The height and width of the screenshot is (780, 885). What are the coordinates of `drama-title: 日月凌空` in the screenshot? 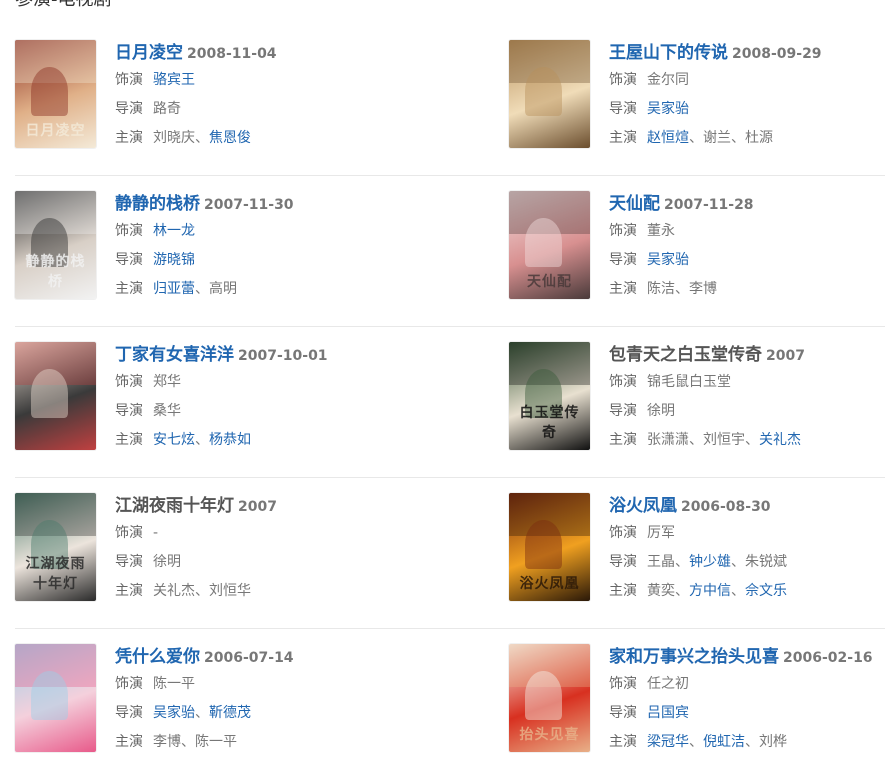 It's located at (149, 53).